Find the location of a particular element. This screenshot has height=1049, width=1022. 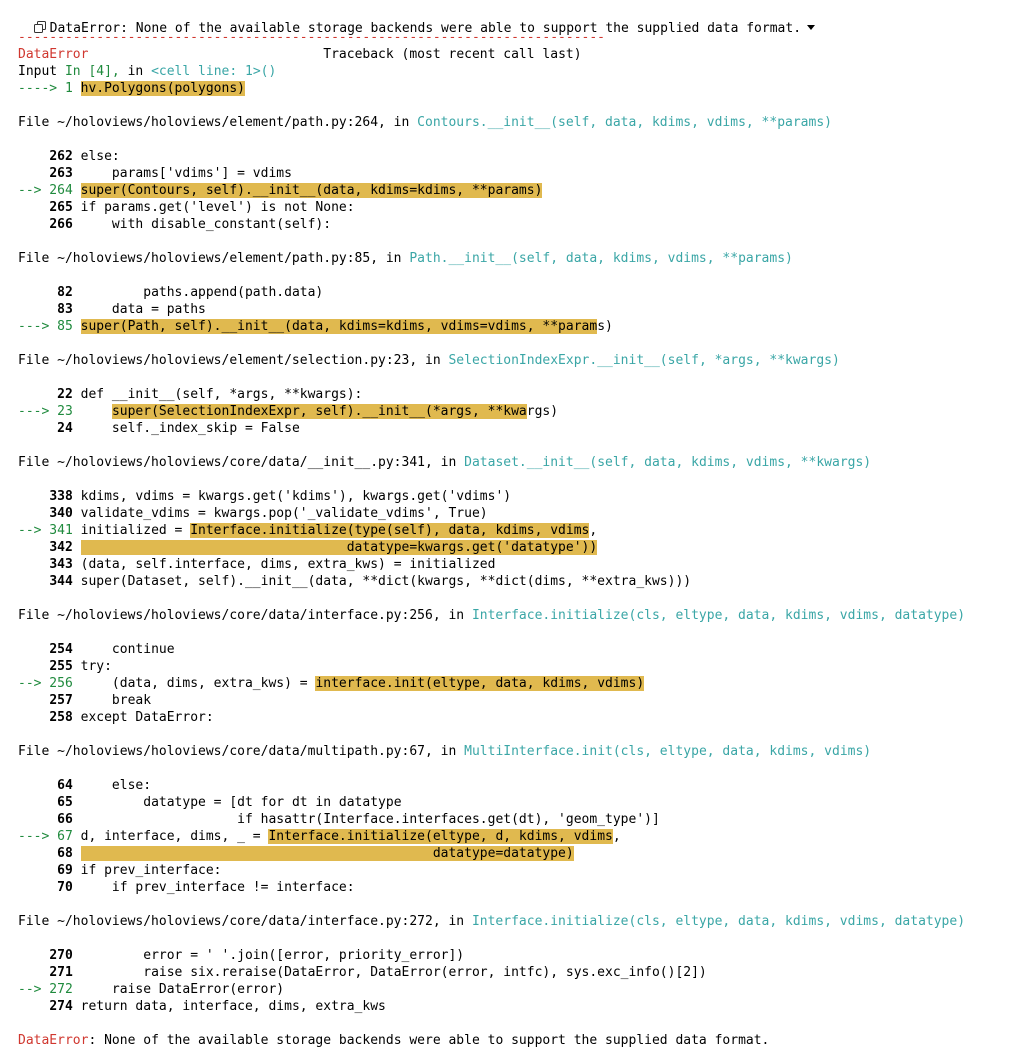

code-line: 65 datatype = [dt for dt in datatype is located at coordinates (518, 802).